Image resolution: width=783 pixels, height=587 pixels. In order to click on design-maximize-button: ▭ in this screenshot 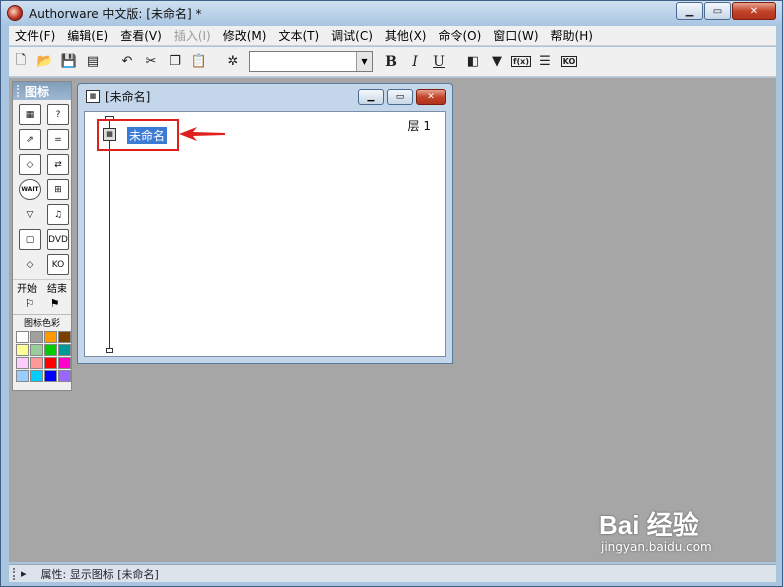, I will do `click(400, 97)`.